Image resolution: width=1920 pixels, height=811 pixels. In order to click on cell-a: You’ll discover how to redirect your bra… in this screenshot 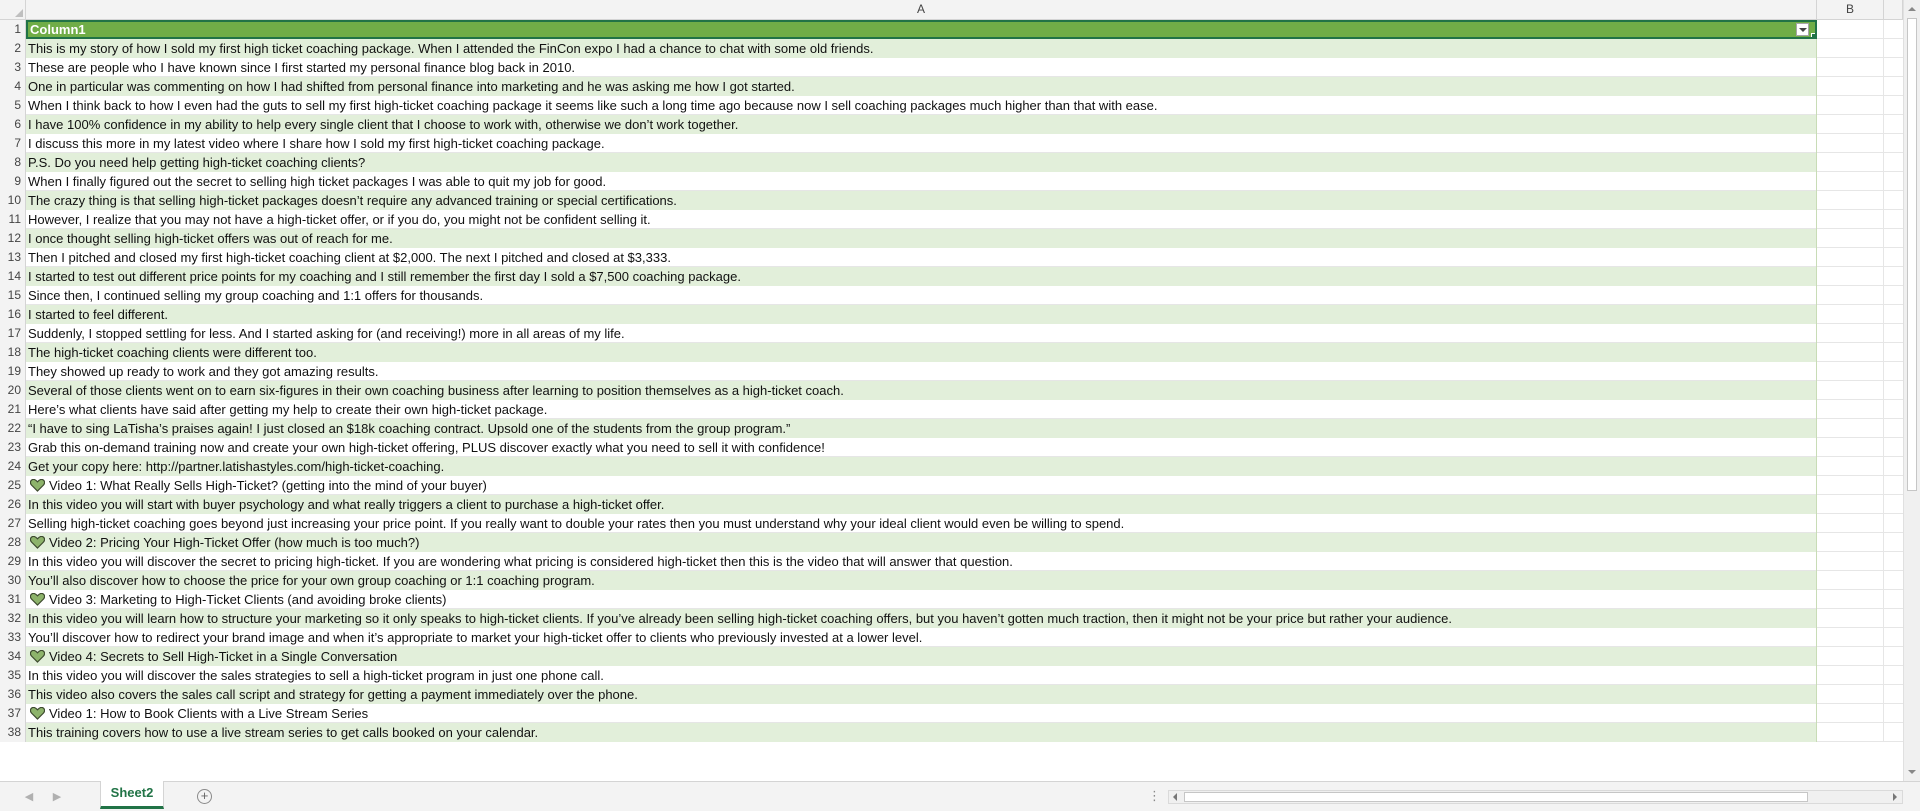, I will do `click(921, 637)`.